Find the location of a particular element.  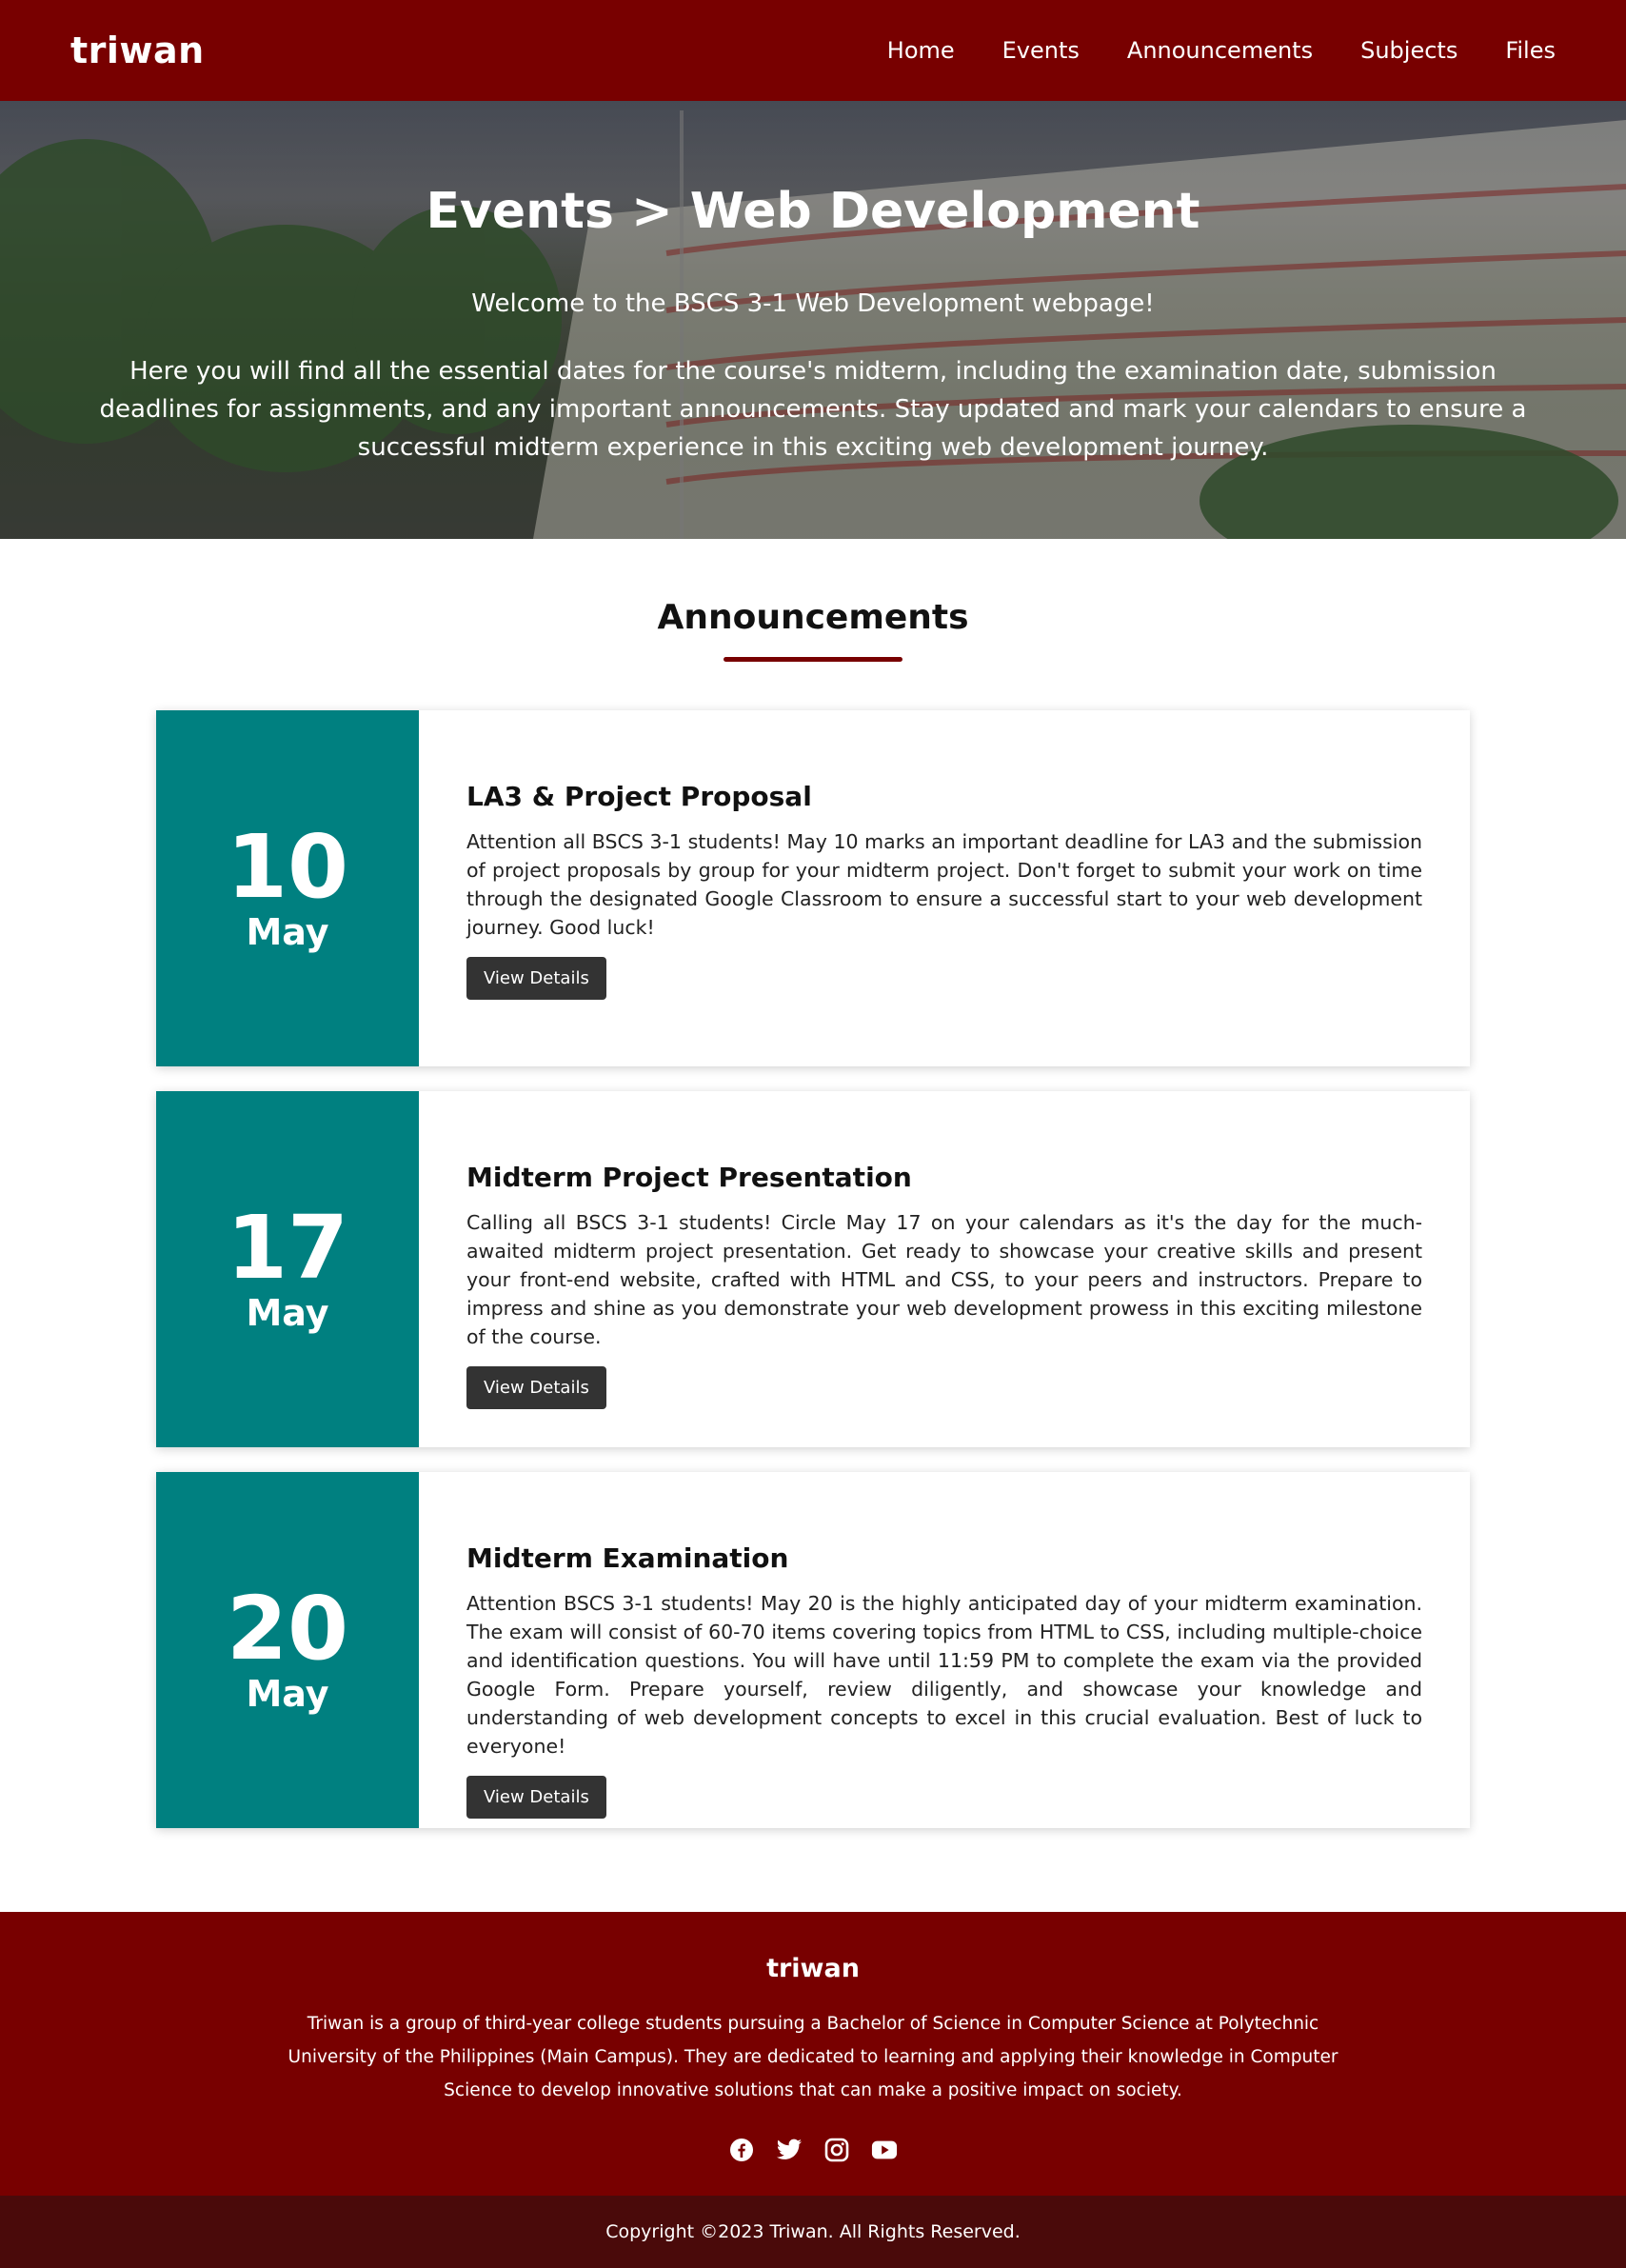

date-box: 20 May is located at coordinates (287, 1650).